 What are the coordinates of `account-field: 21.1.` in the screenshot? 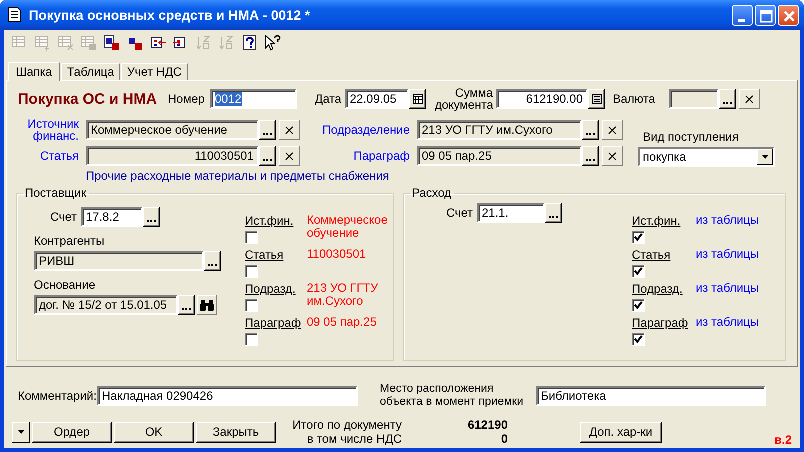 It's located at (511, 213).